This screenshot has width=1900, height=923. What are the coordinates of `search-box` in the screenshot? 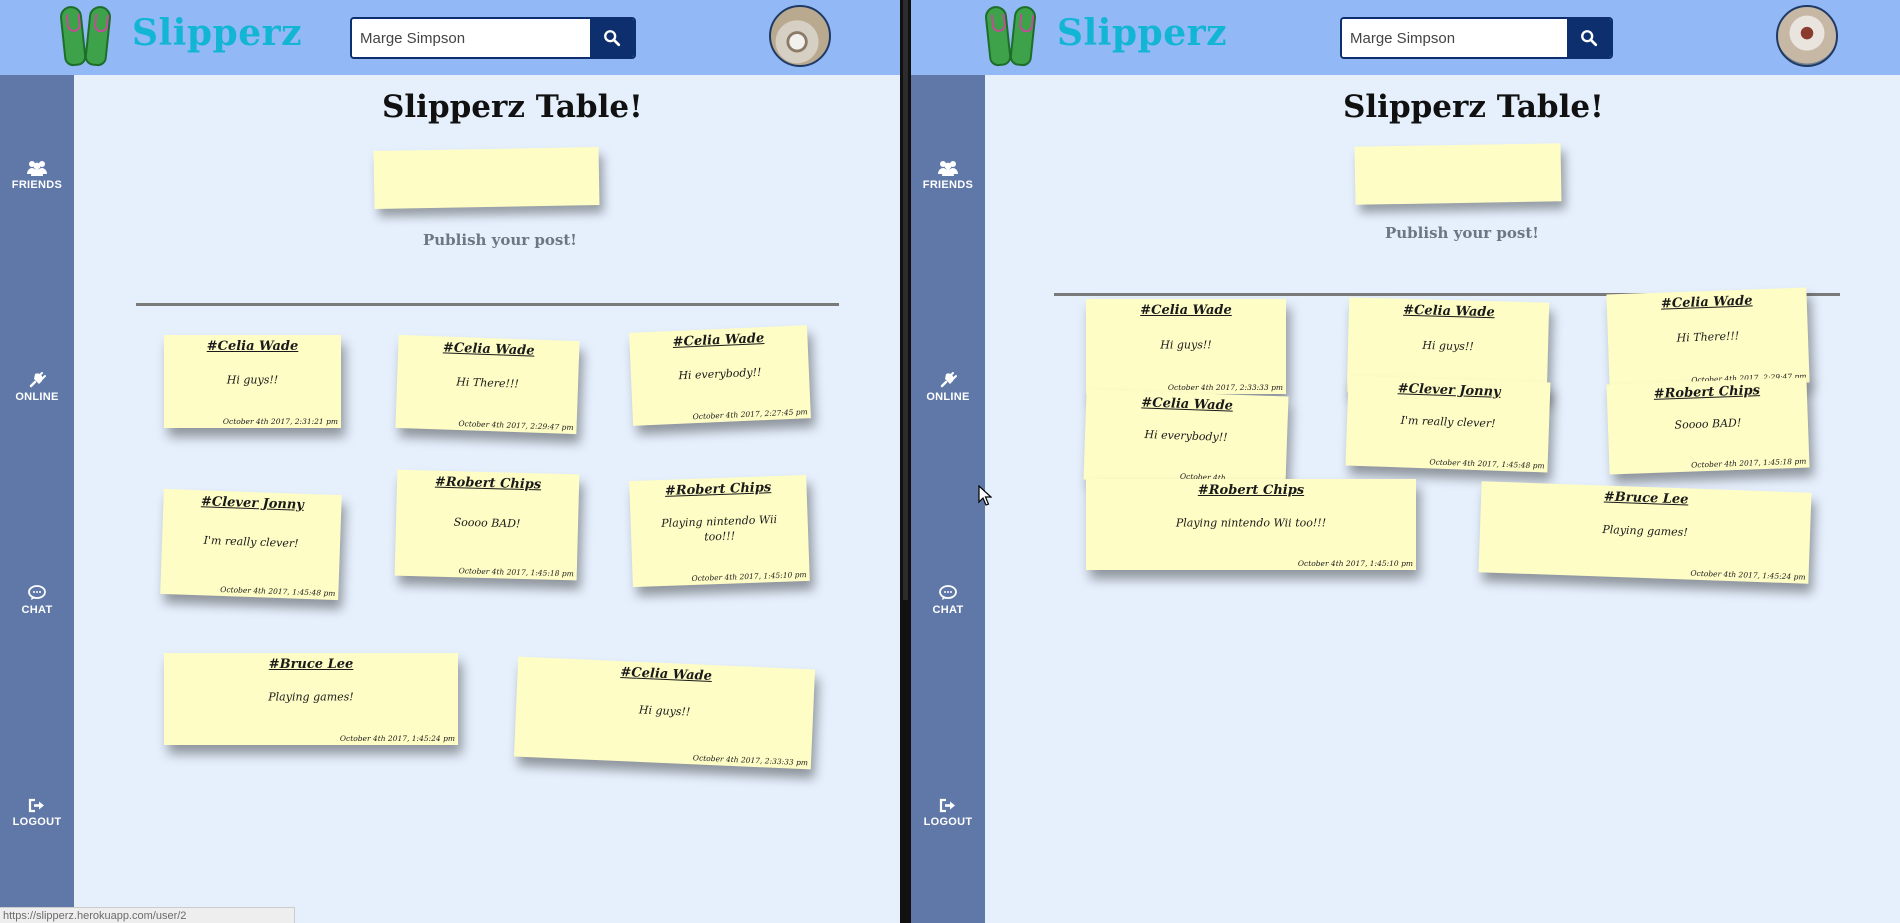 It's located at (493, 38).